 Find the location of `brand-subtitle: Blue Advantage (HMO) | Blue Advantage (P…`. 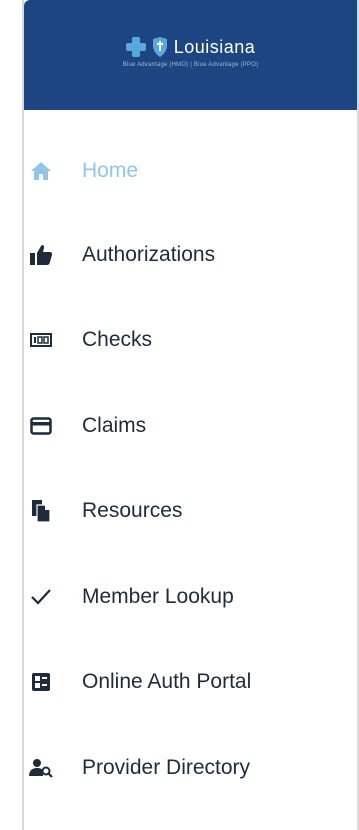

brand-subtitle: Blue Advantage (HMO) | Blue Advantage (P… is located at coordinates (190, 64).